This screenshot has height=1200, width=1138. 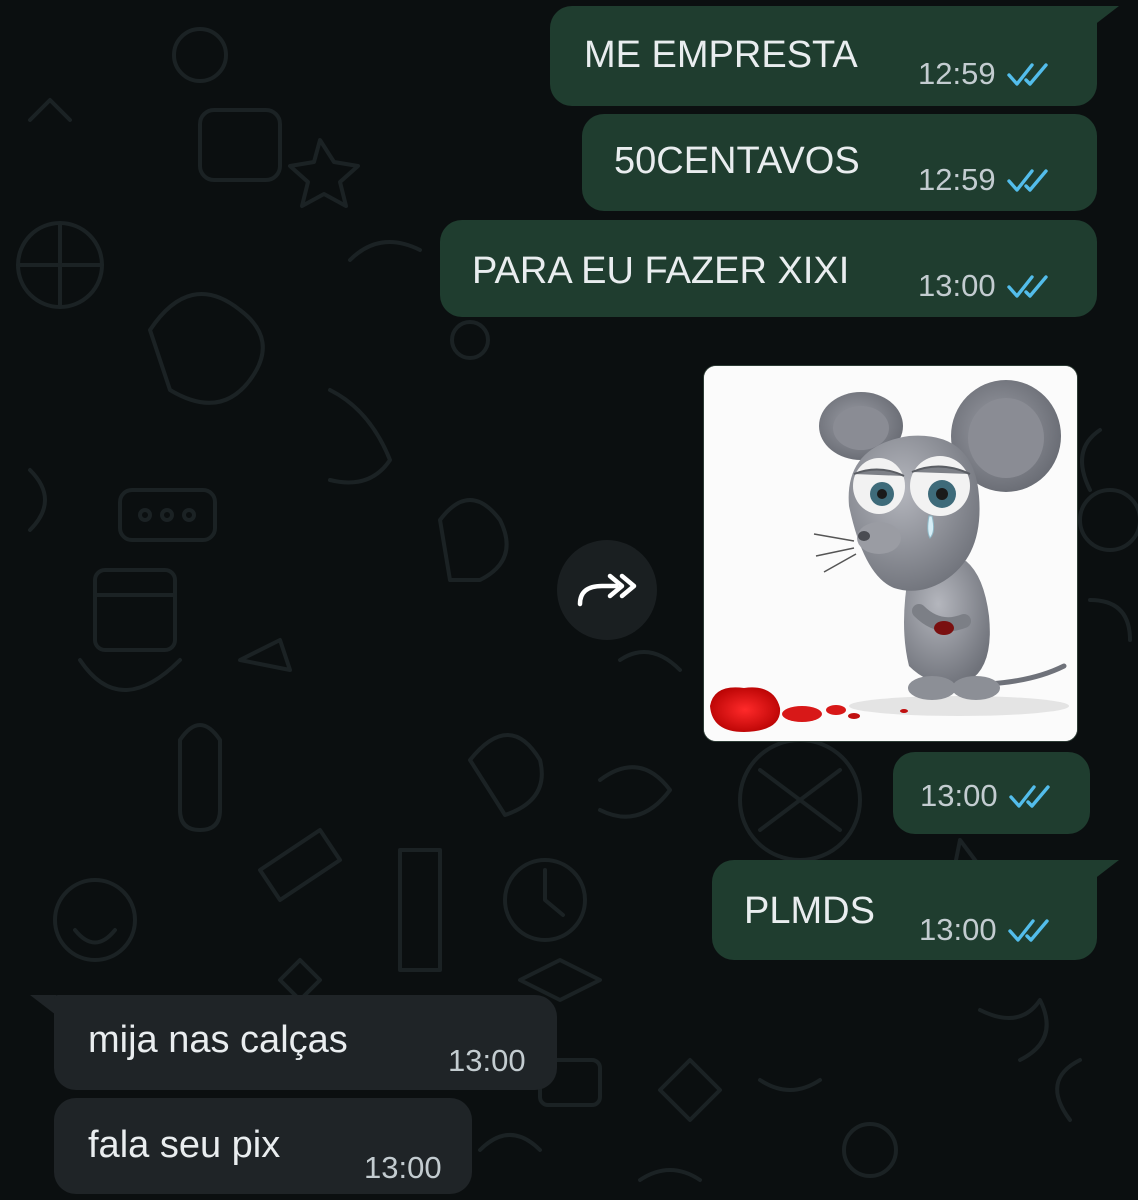 I want to click on message-text: PARA EU FAZER XIXI, so click(x=661, y=271).